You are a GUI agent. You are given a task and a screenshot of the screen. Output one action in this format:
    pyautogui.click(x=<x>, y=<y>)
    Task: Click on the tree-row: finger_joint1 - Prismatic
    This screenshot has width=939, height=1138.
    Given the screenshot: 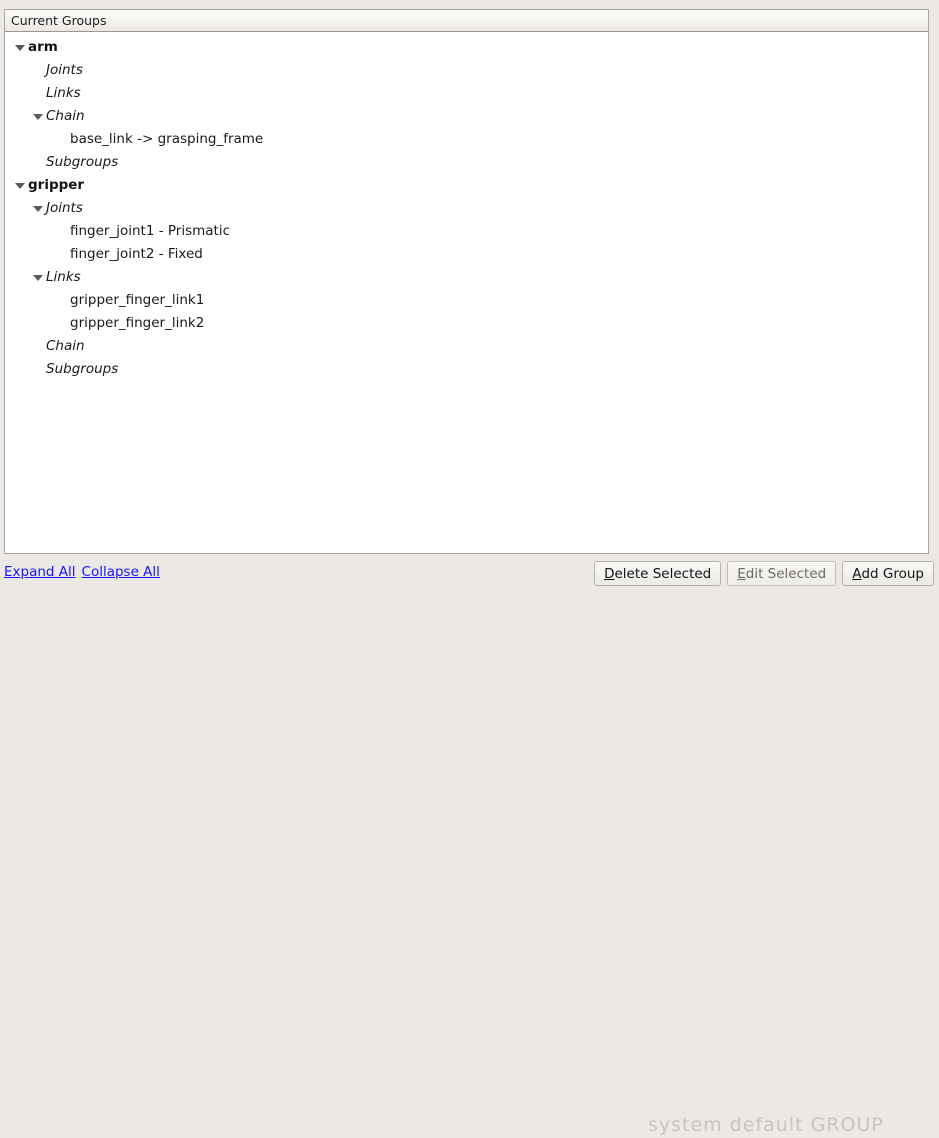 What is the action you would take?
    pyautogui.click(x=466, y=231)
    